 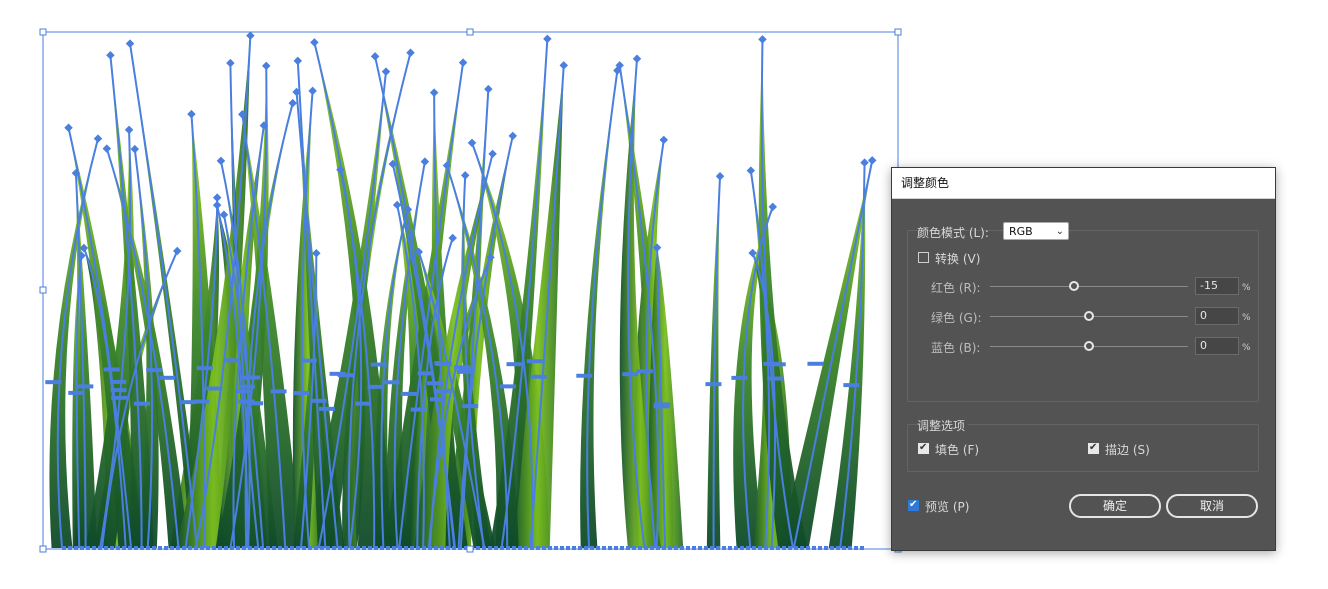 What do you see at coordinates (913, 505) in the screenshot?
I see `preview-checkbox: ✔` at bounding box center [913, 505].